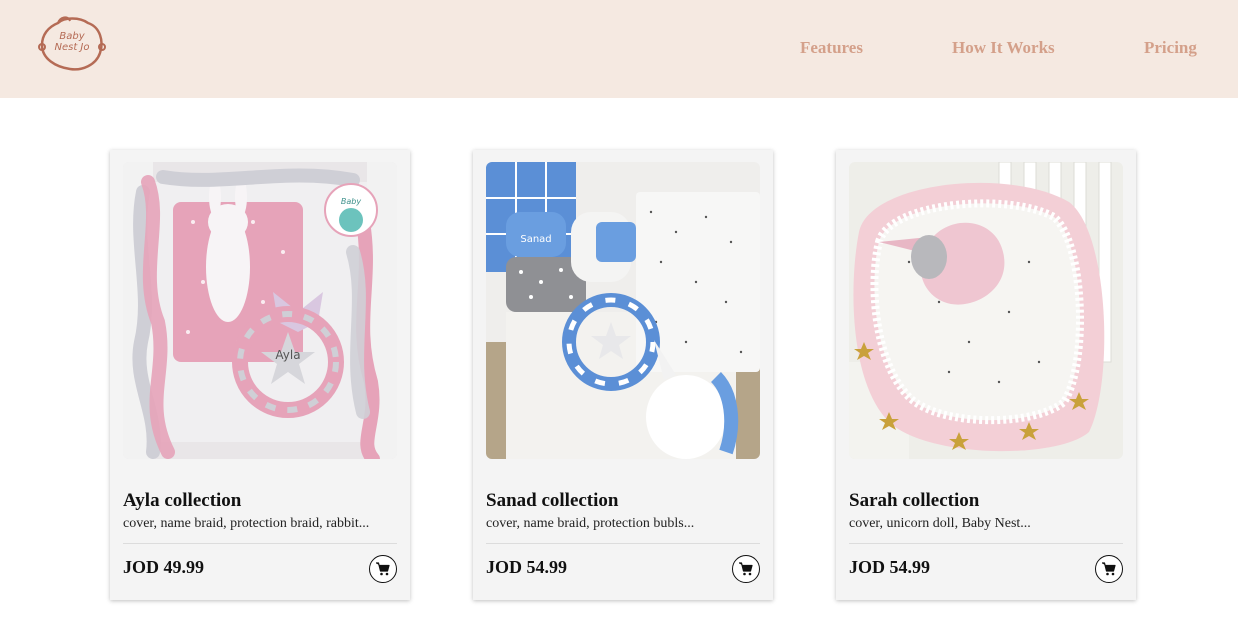 This screenshot has height=621, width=1238. Describe the element at coordinates (260, 310) in the screenshot. I see `product-image: Ayla Baby` at that location.